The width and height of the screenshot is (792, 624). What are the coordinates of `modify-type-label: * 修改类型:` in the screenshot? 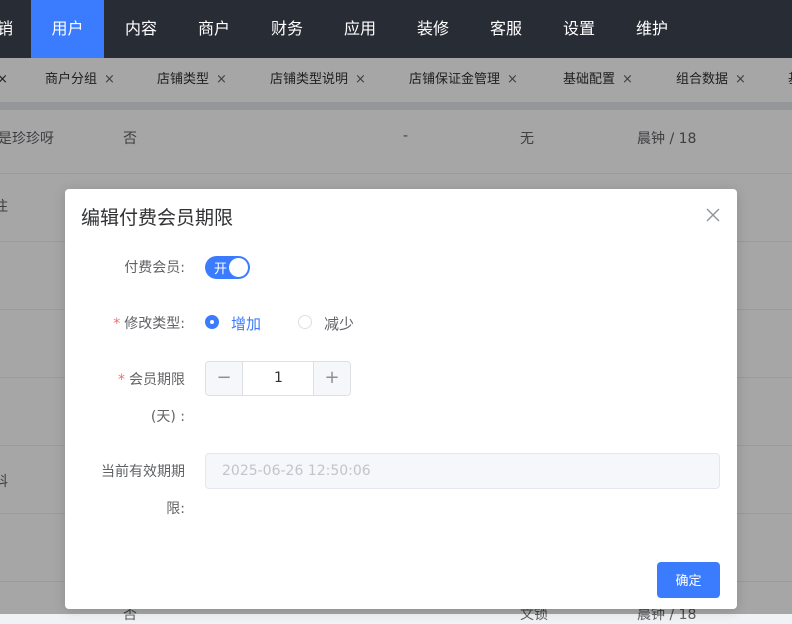 It's located at (149, 323).